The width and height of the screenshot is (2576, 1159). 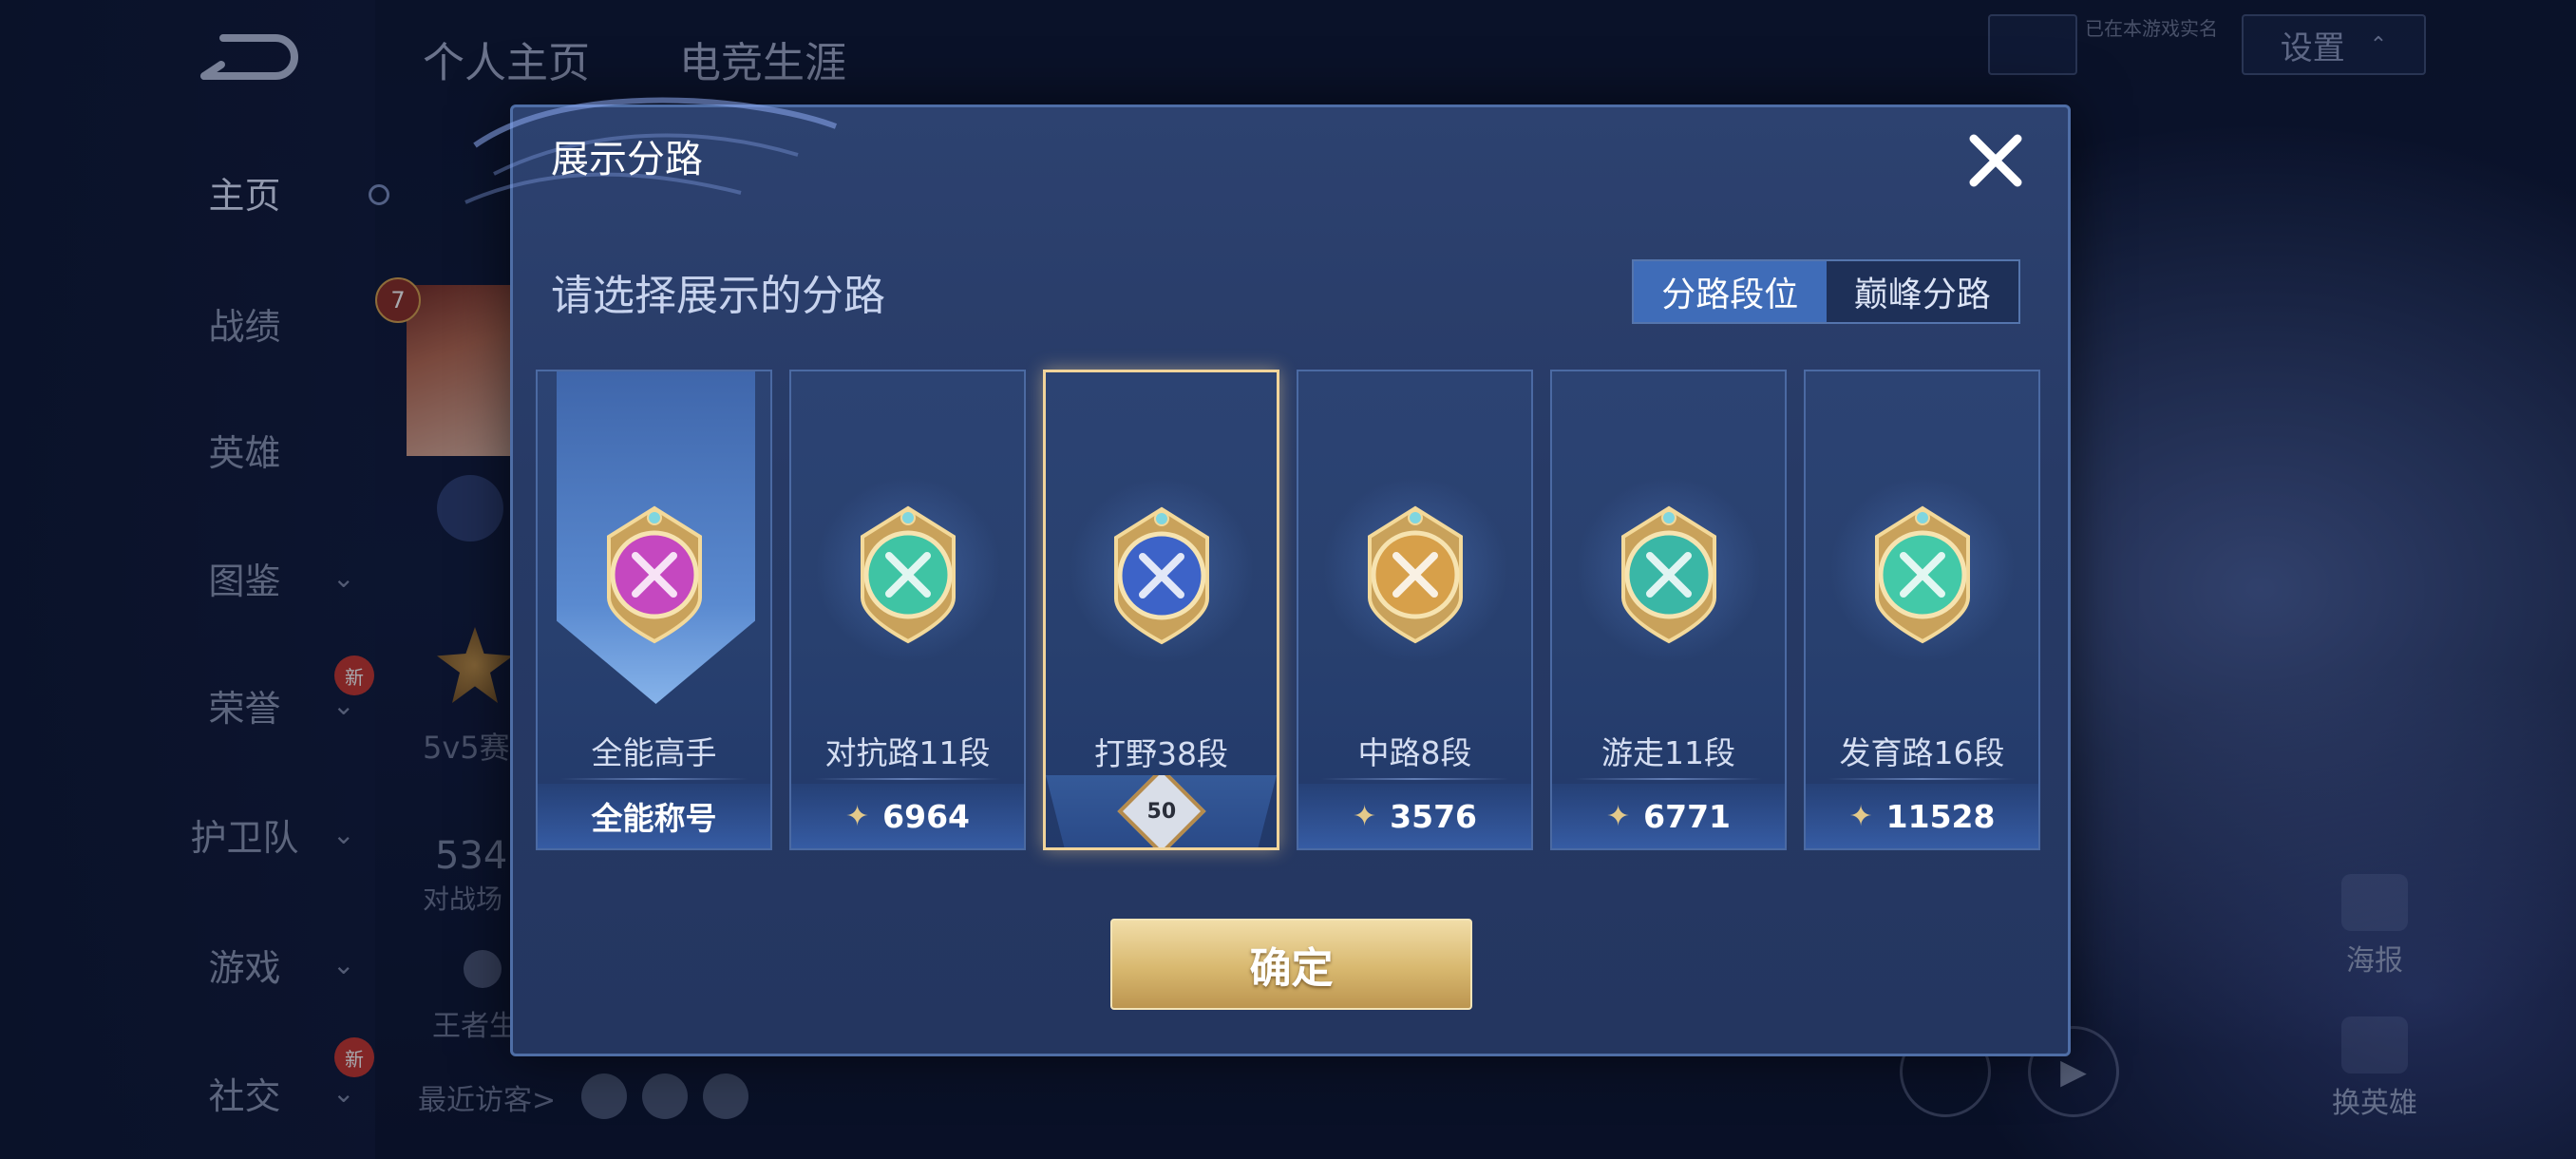 I want to click on level-value: 50, so click(x=1161, y=811).